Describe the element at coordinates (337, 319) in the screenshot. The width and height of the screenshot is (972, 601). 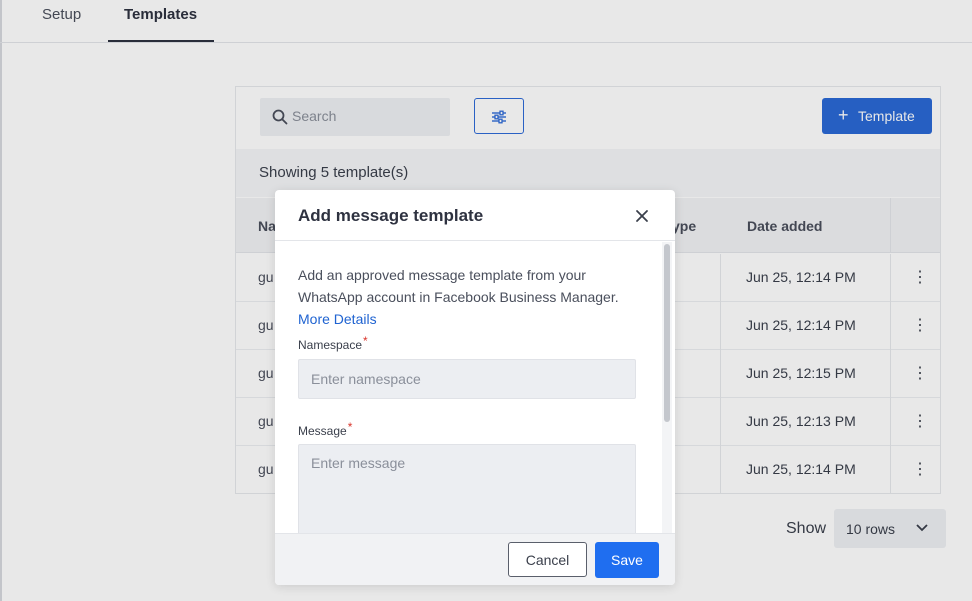
I see `more-details-link: More Details` at that location.